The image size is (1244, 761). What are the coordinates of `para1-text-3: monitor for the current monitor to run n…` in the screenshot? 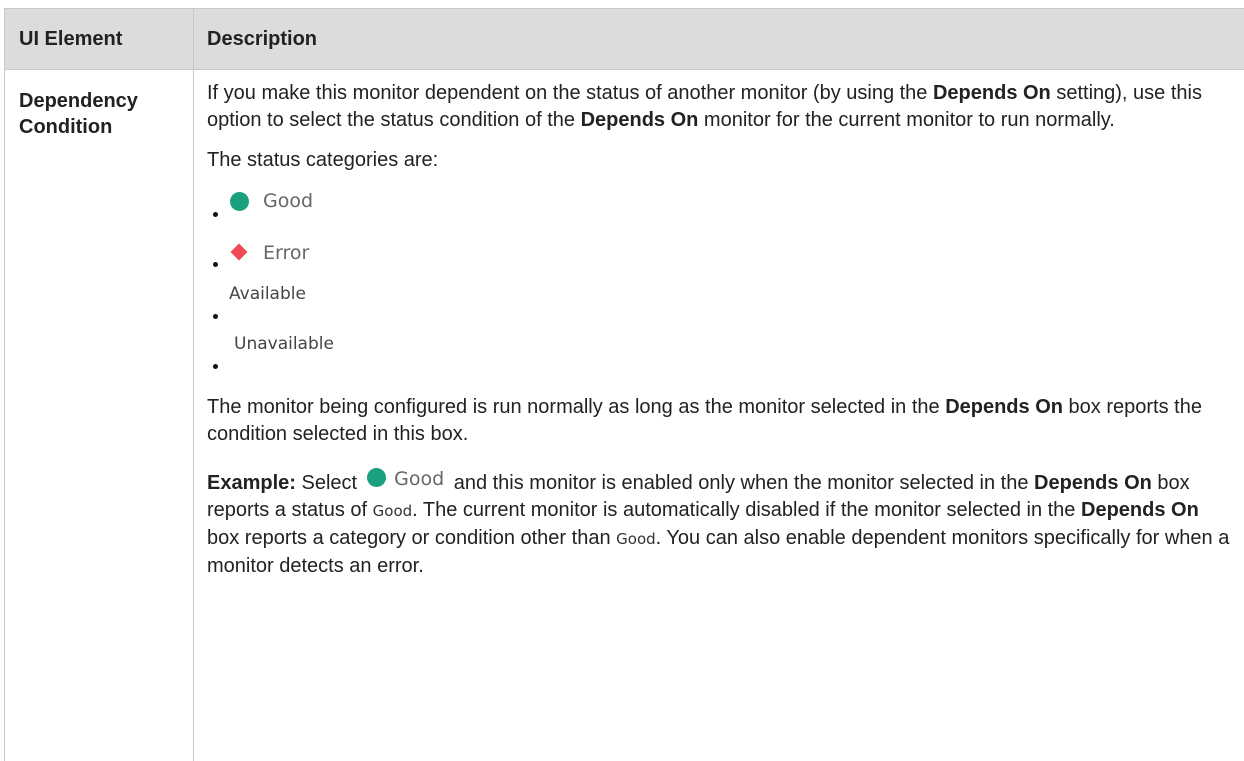 It's located at (906, 120).